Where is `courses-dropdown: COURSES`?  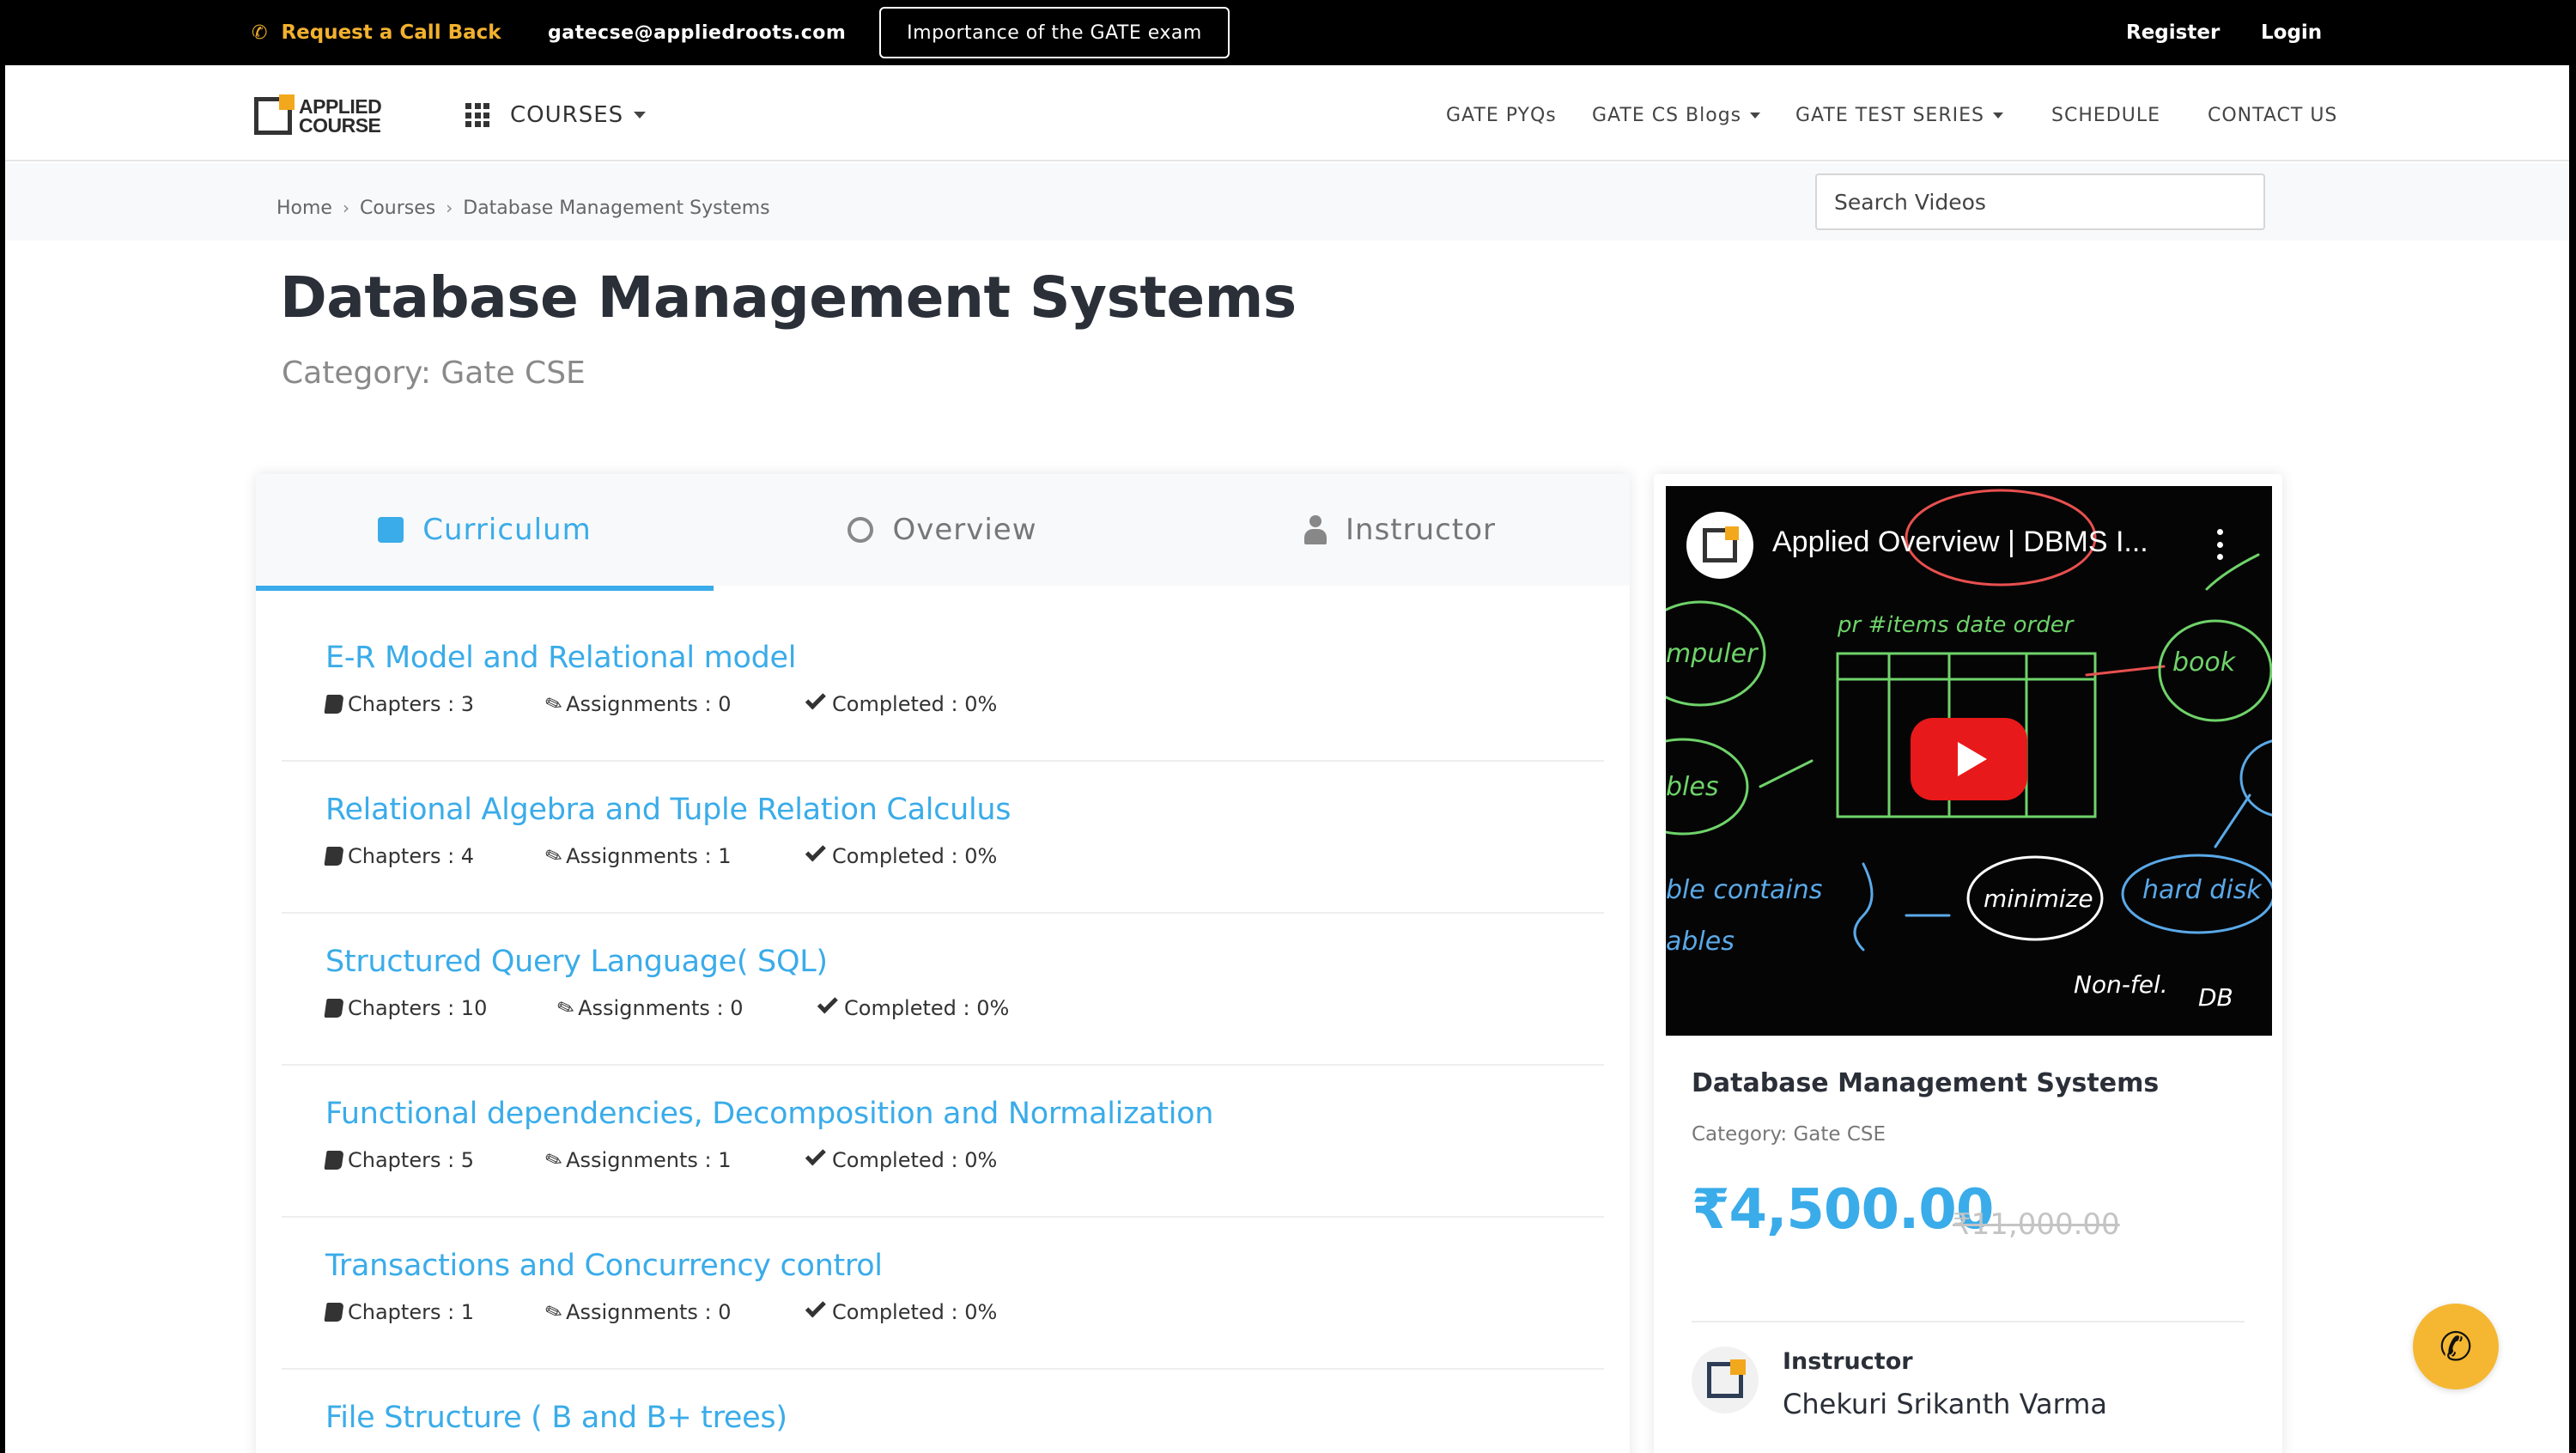 courses-dropdown: COURSES is located at coordinates (556, 115).